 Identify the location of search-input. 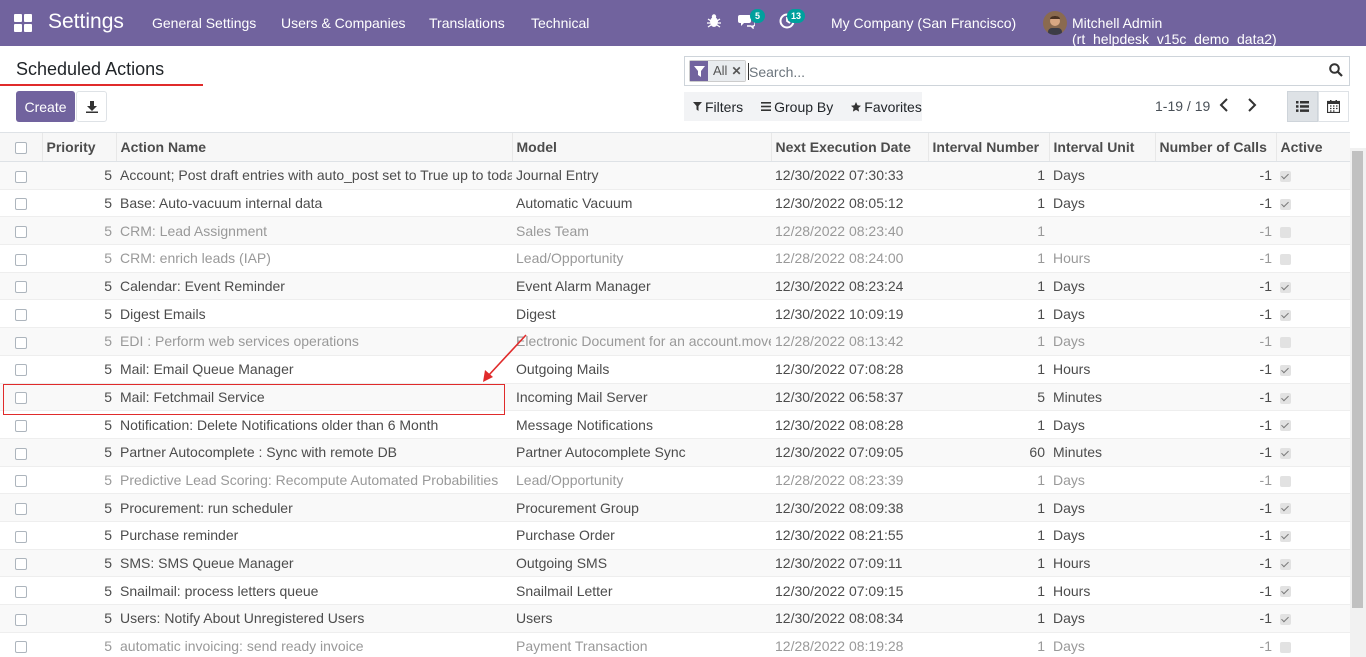
(1029, 72).